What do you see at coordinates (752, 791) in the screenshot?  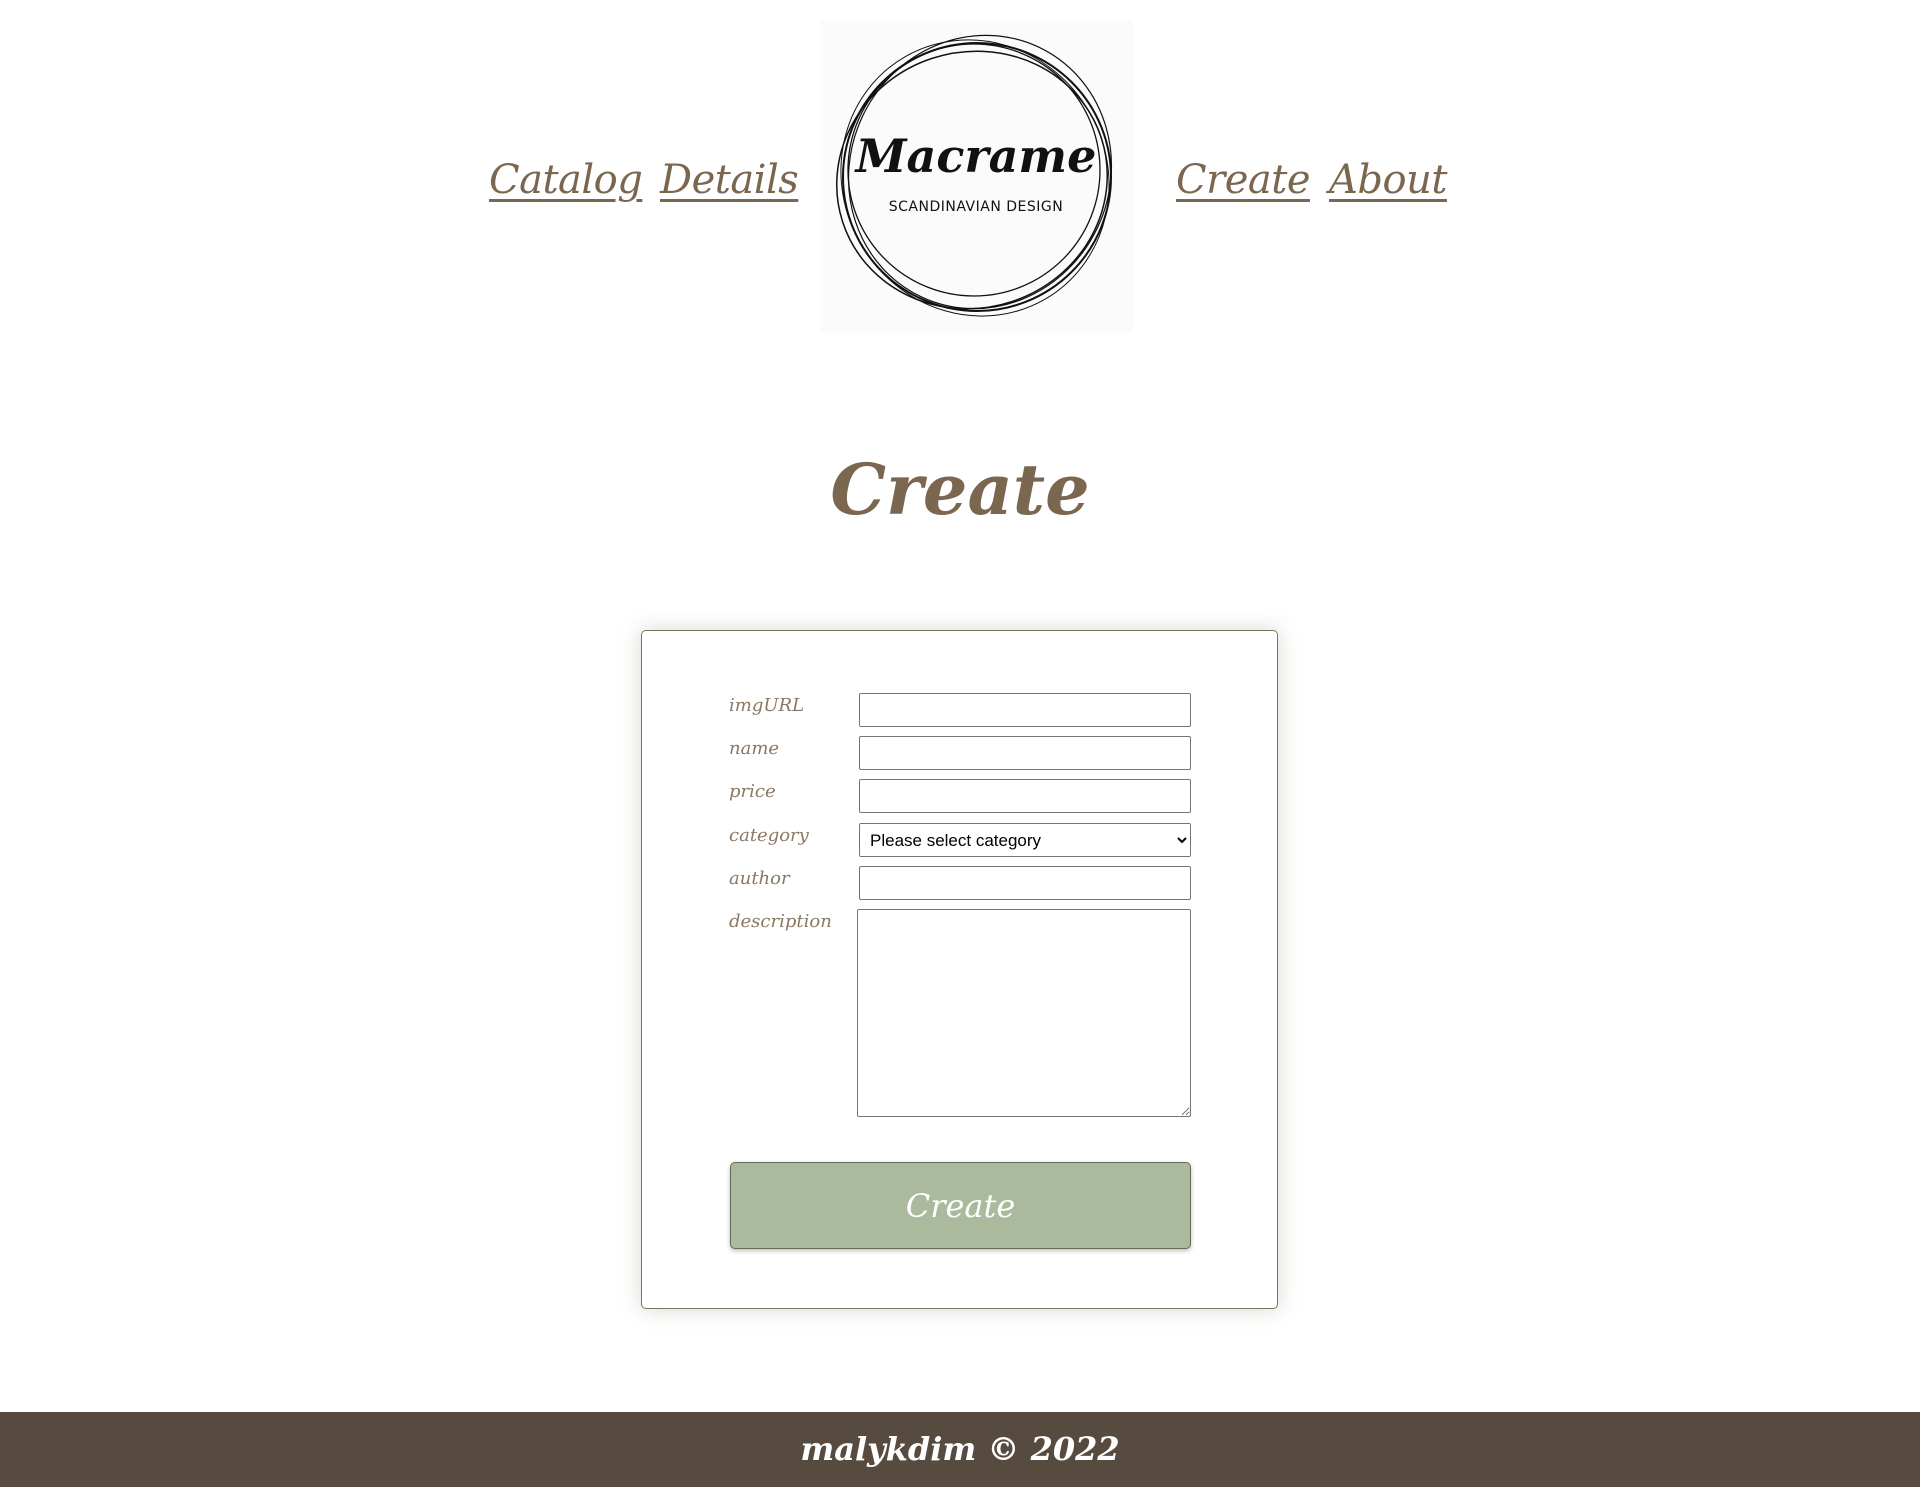 I see `price-label: price` at bounding box center [752, 791].